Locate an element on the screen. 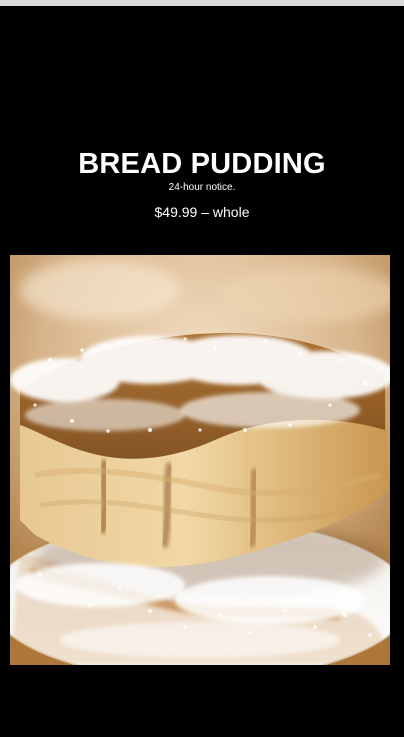 The height and width of the screenshot is (737, 404). top-strip is located at coordinates (202, 3).